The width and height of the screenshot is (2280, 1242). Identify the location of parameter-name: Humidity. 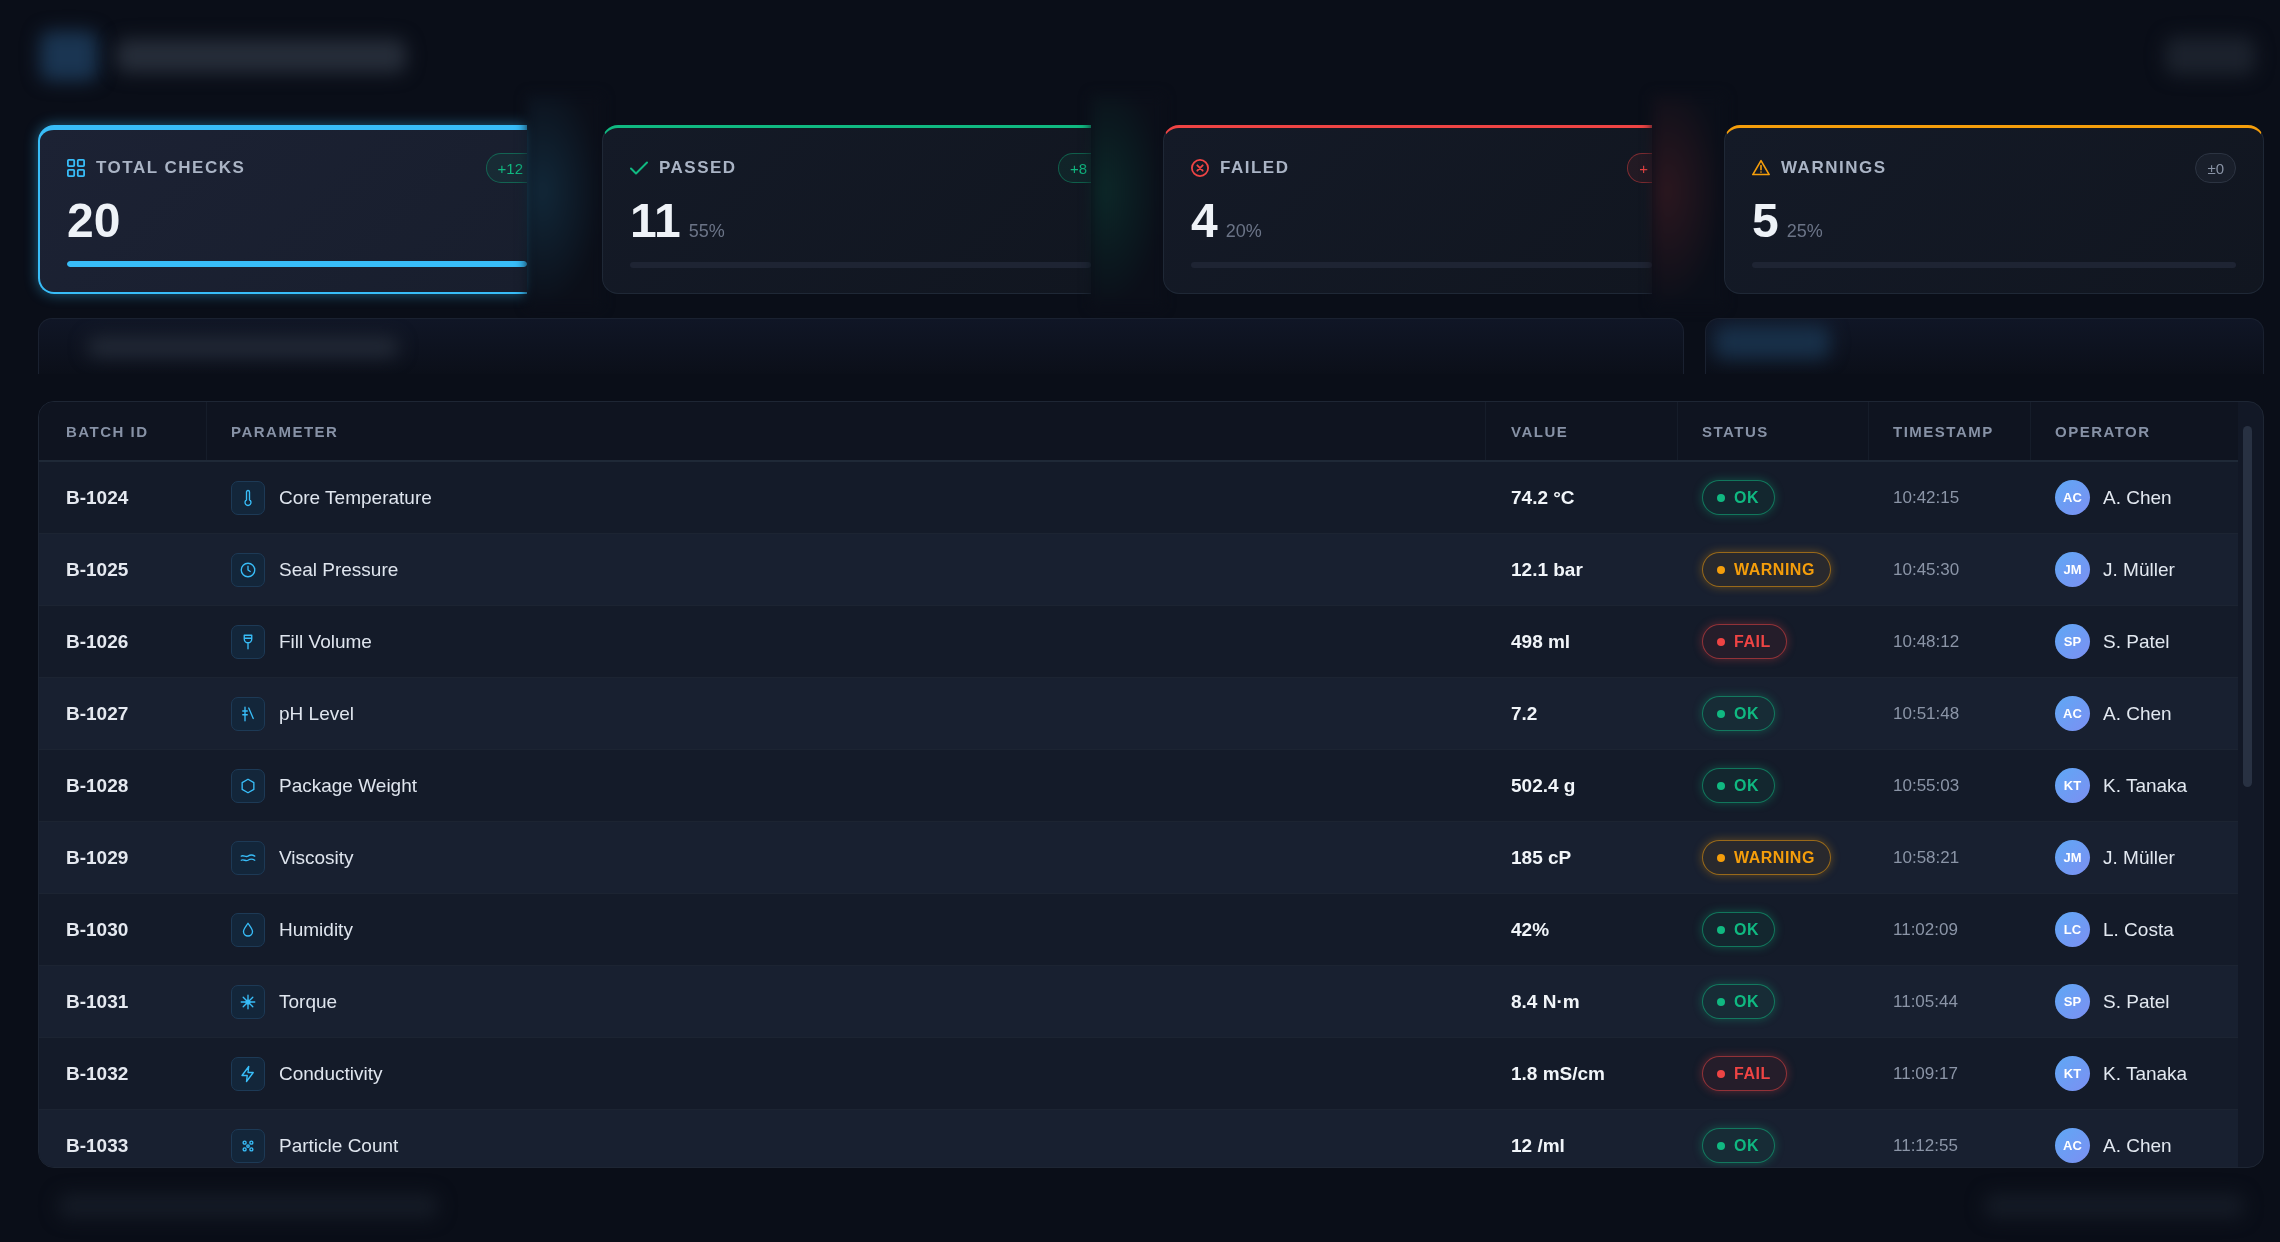
(316, 929).